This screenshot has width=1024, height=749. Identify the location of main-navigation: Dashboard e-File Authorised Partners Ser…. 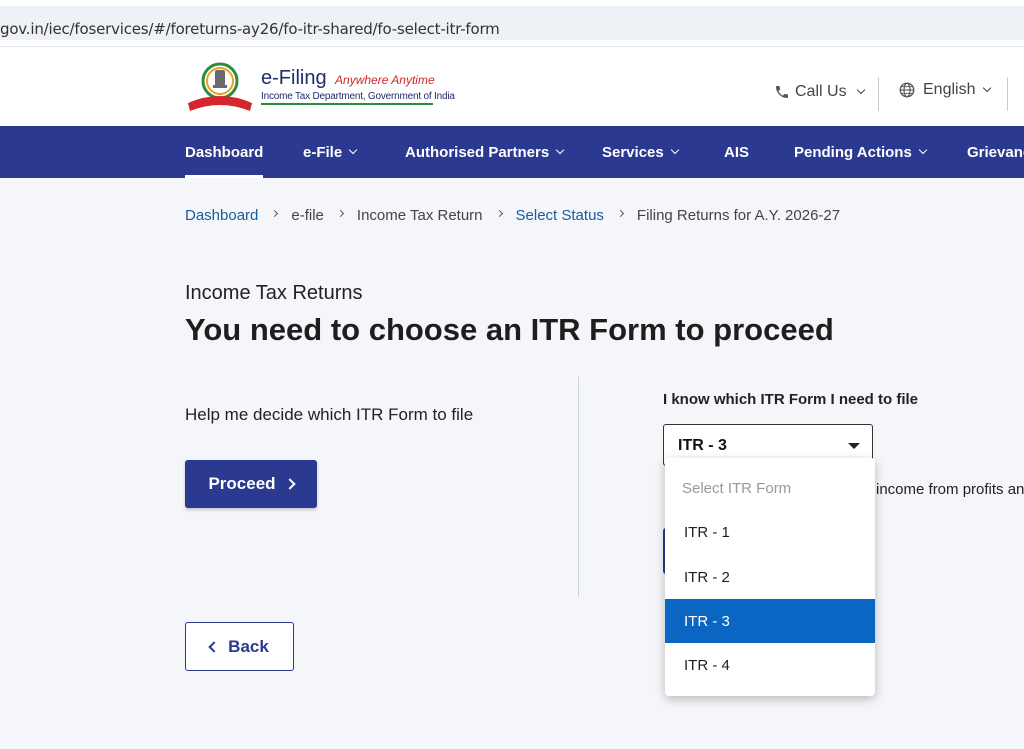
(512, 152).